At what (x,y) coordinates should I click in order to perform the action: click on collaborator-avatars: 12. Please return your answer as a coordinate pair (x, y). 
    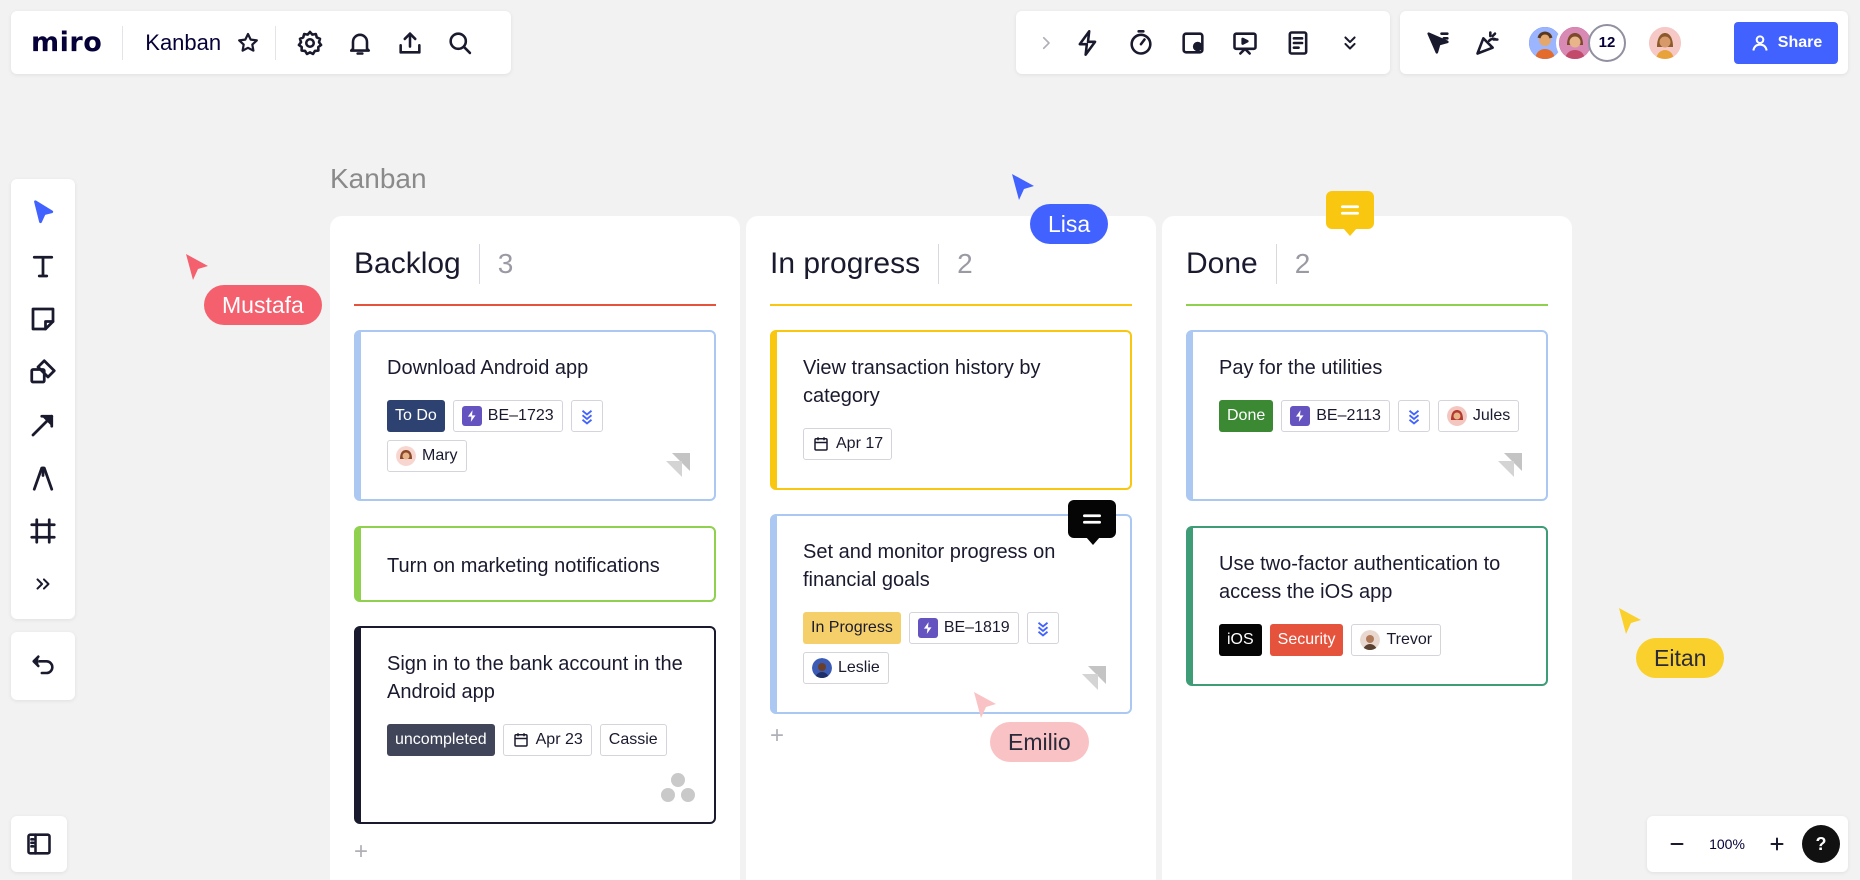
    Looking at the image, I should click on (1576, 42).